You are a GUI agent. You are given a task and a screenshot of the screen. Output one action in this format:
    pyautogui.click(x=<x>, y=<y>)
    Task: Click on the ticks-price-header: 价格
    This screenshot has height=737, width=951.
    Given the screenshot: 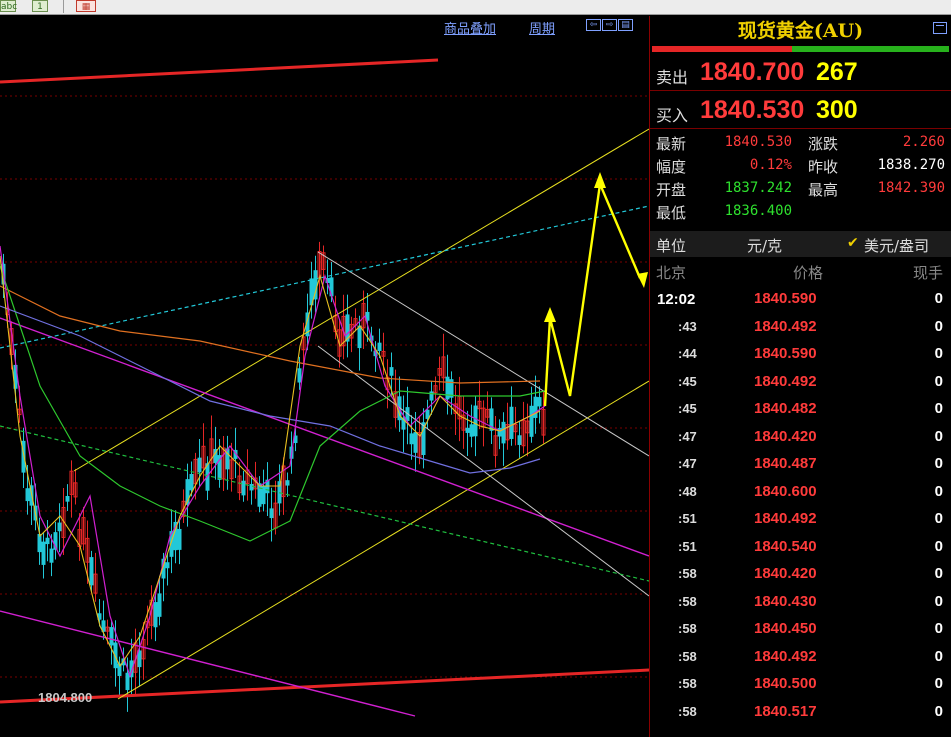 What is the action you would take?
    pyautogui.click(x=808, y=273)
    